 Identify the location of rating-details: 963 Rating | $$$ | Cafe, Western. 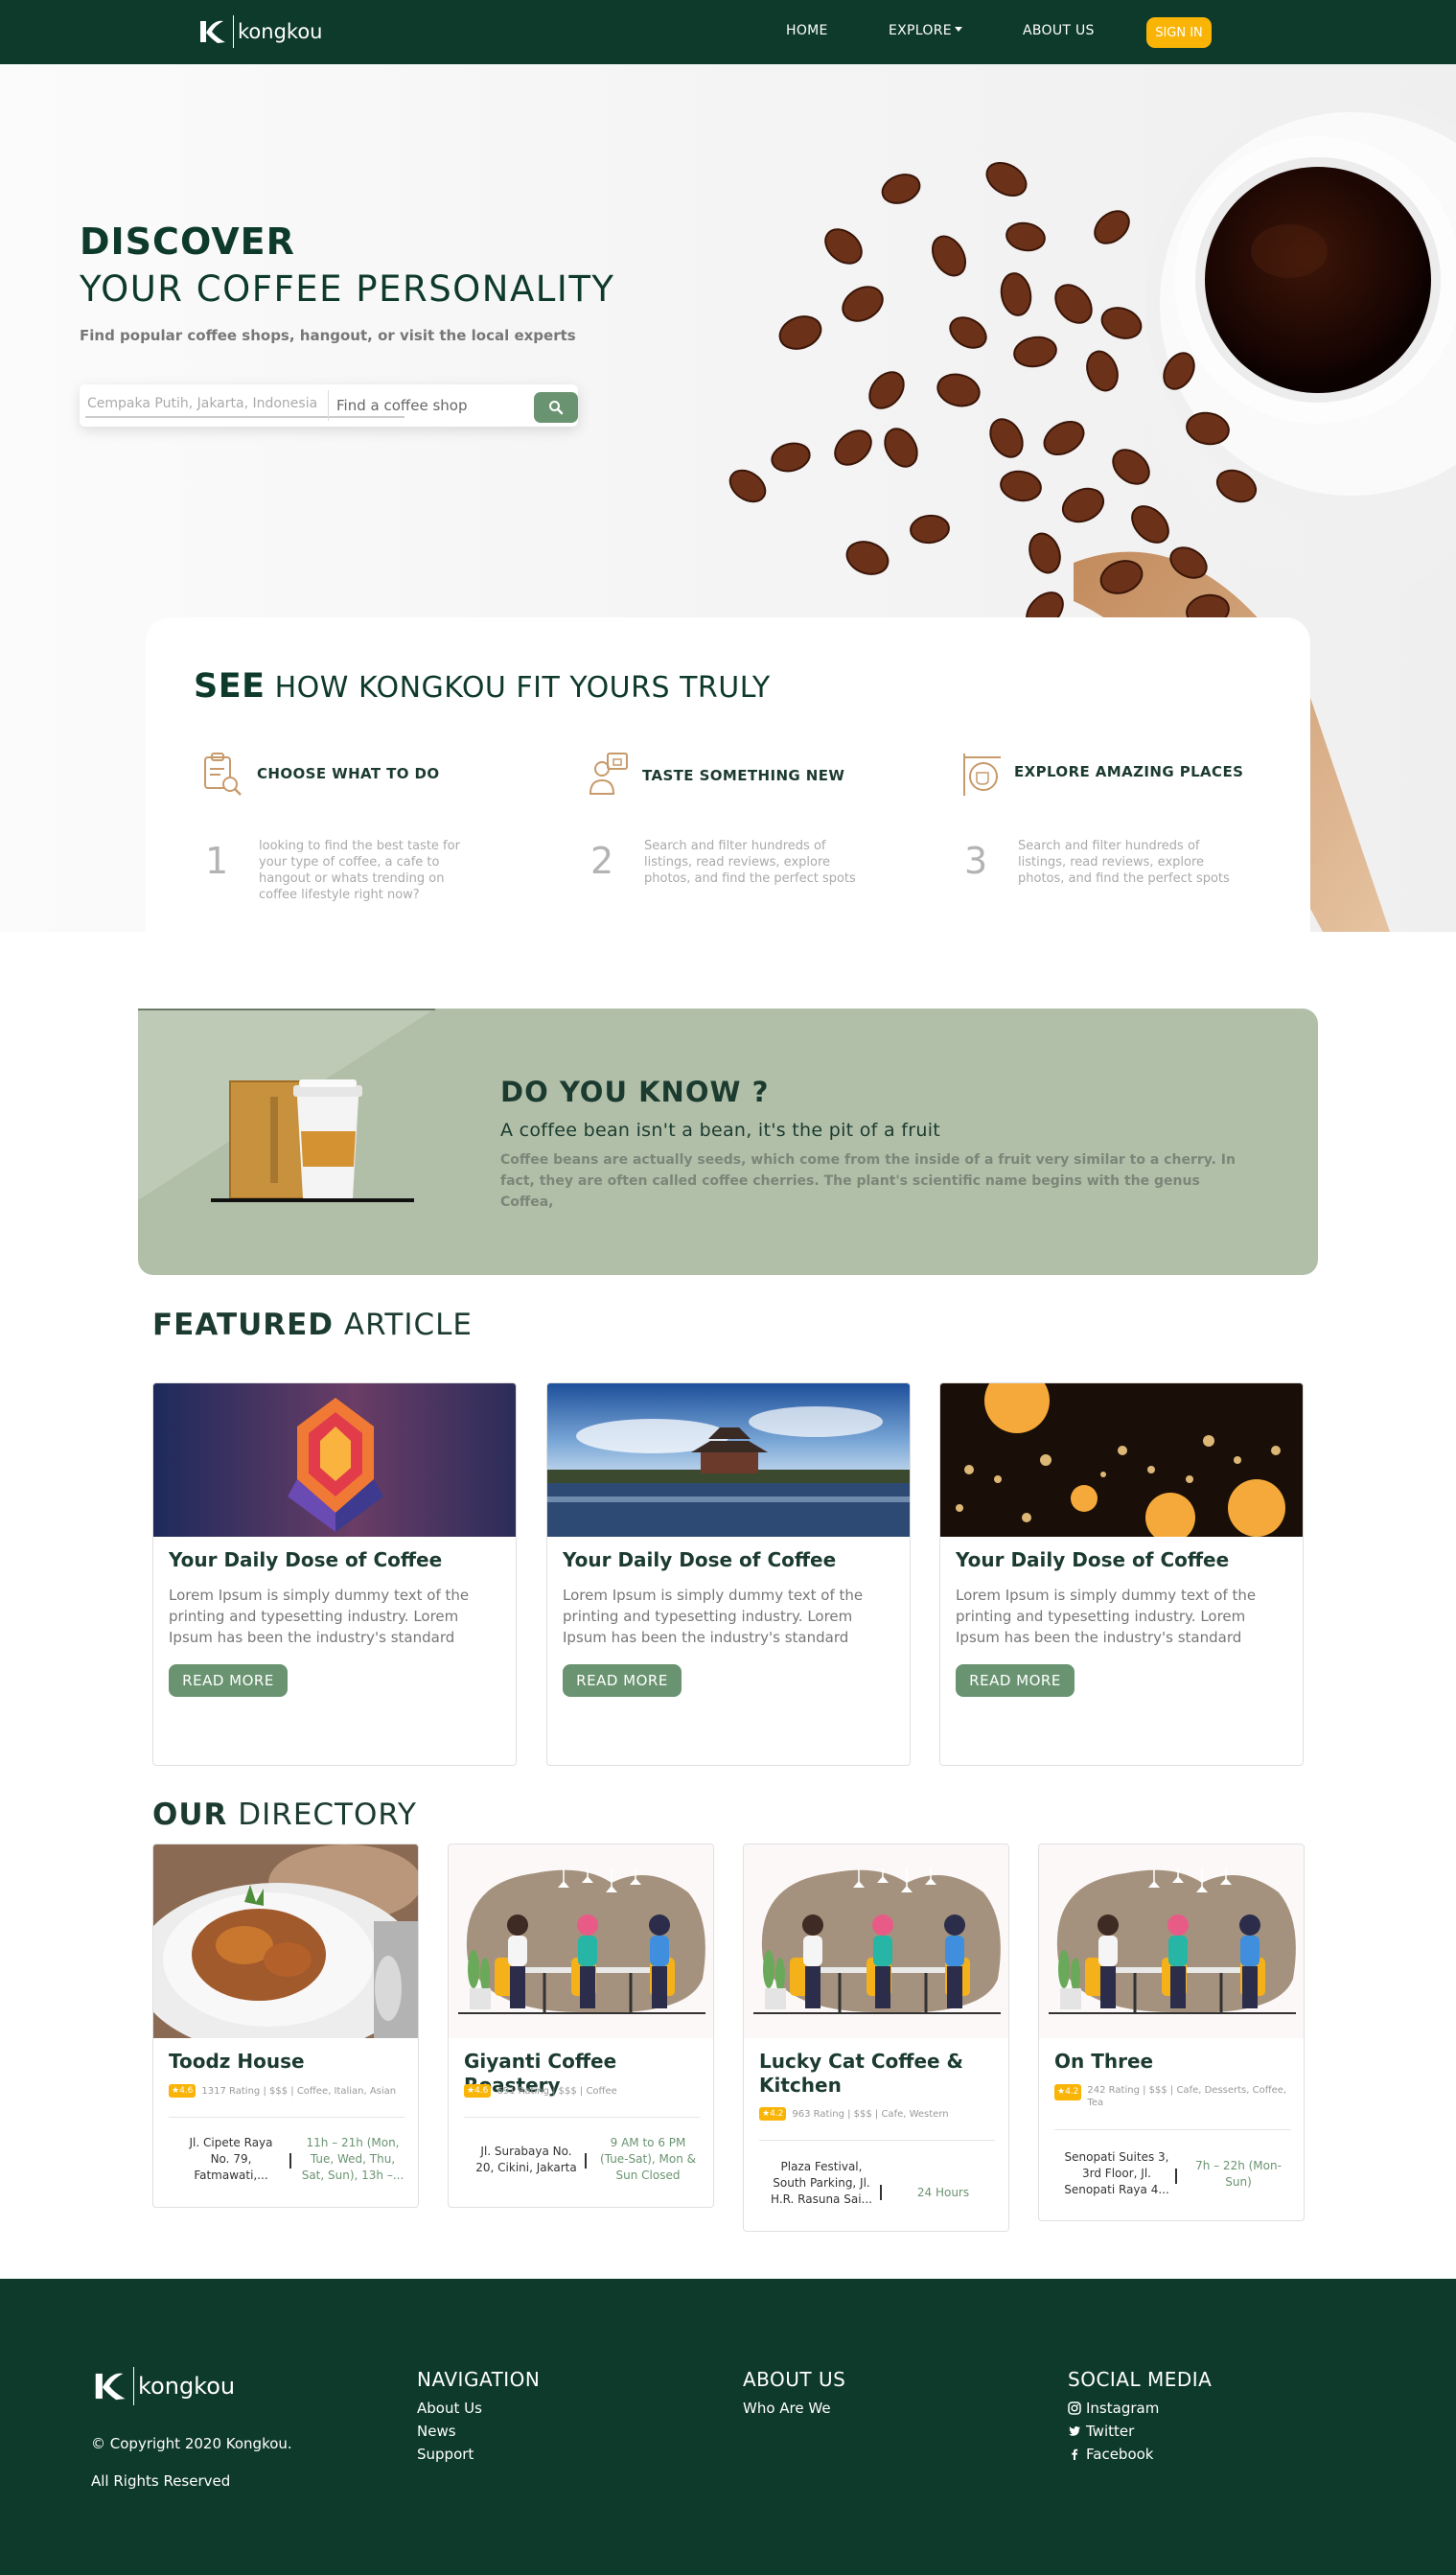
(870, 2114).